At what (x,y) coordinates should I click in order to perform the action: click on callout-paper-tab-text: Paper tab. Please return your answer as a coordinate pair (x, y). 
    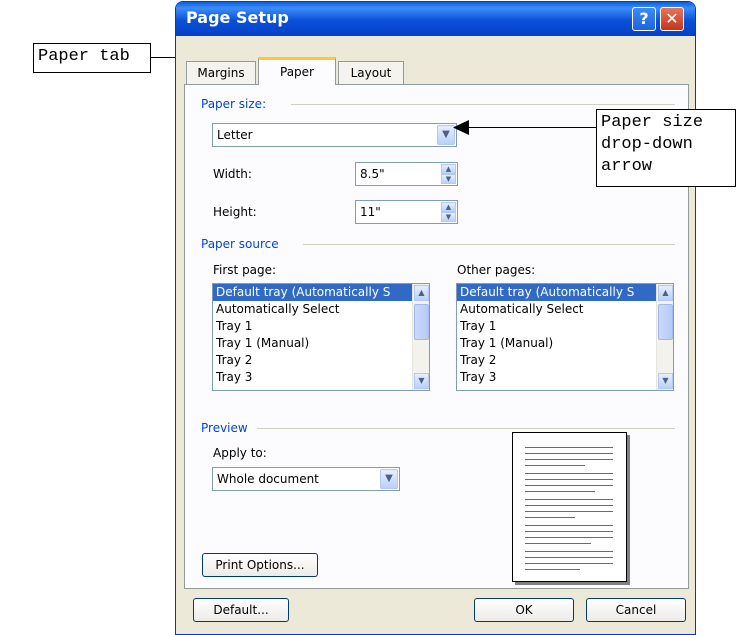
    Looking at the image, I should click on (84, 56).